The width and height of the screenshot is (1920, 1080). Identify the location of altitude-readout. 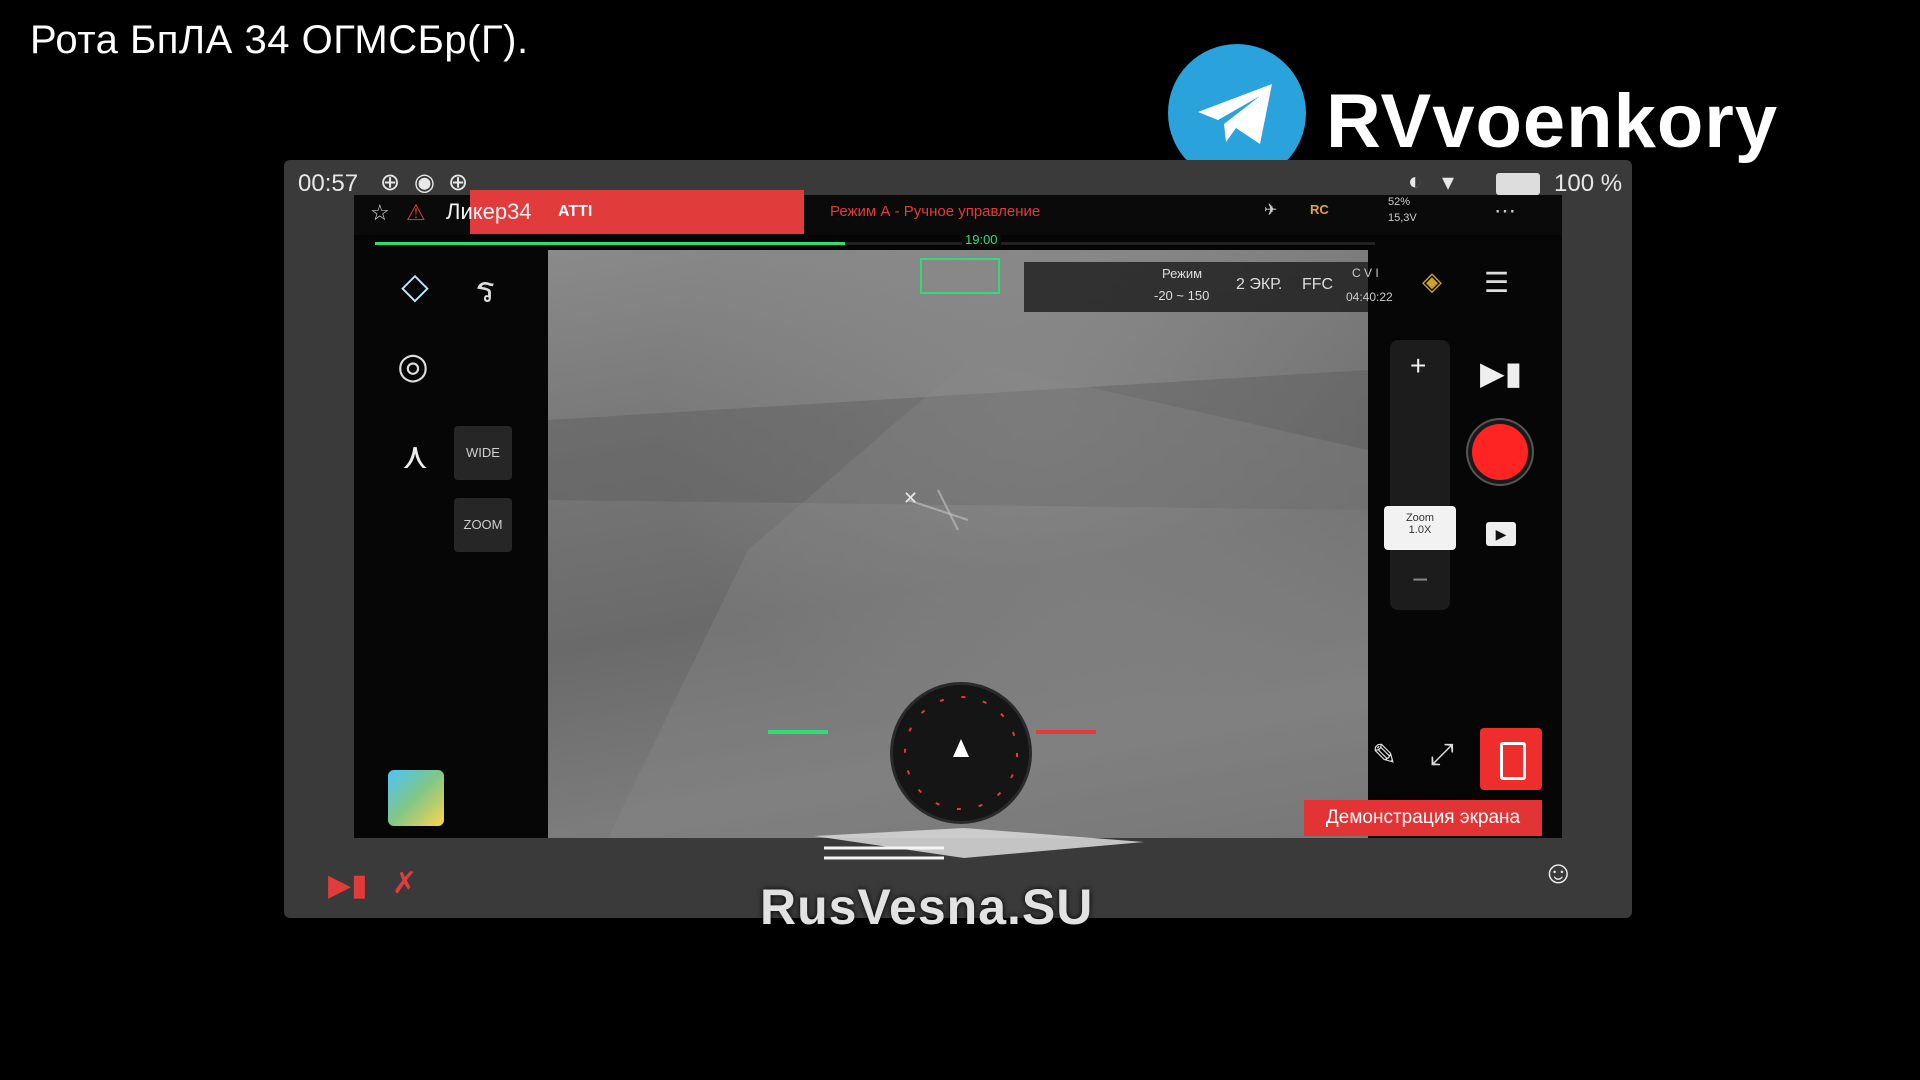
(1091, 733).